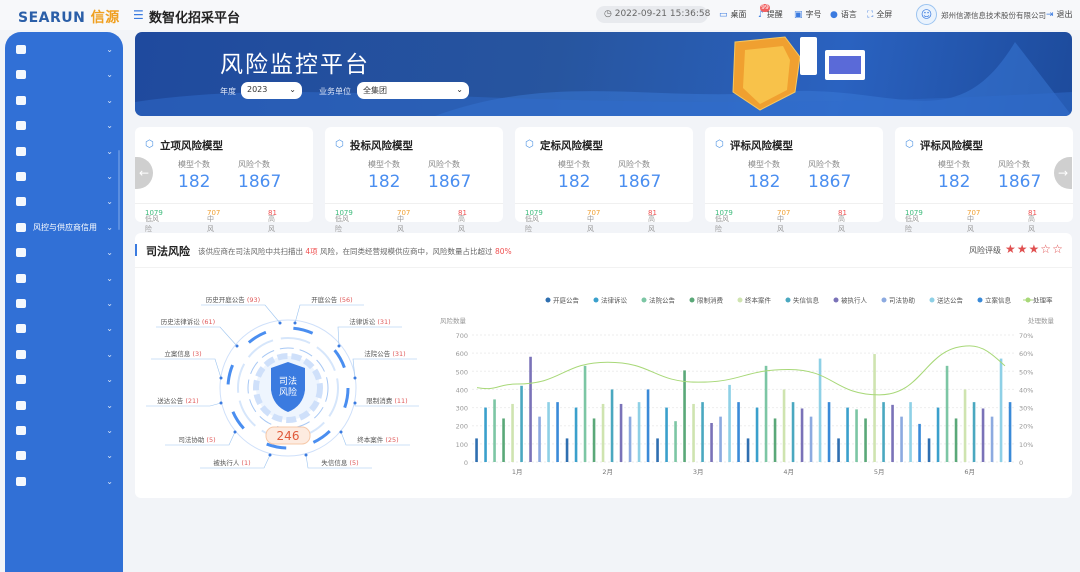 This screenshot has height=572, width=1080. I want to click on grid-icon, so click(21, 49).